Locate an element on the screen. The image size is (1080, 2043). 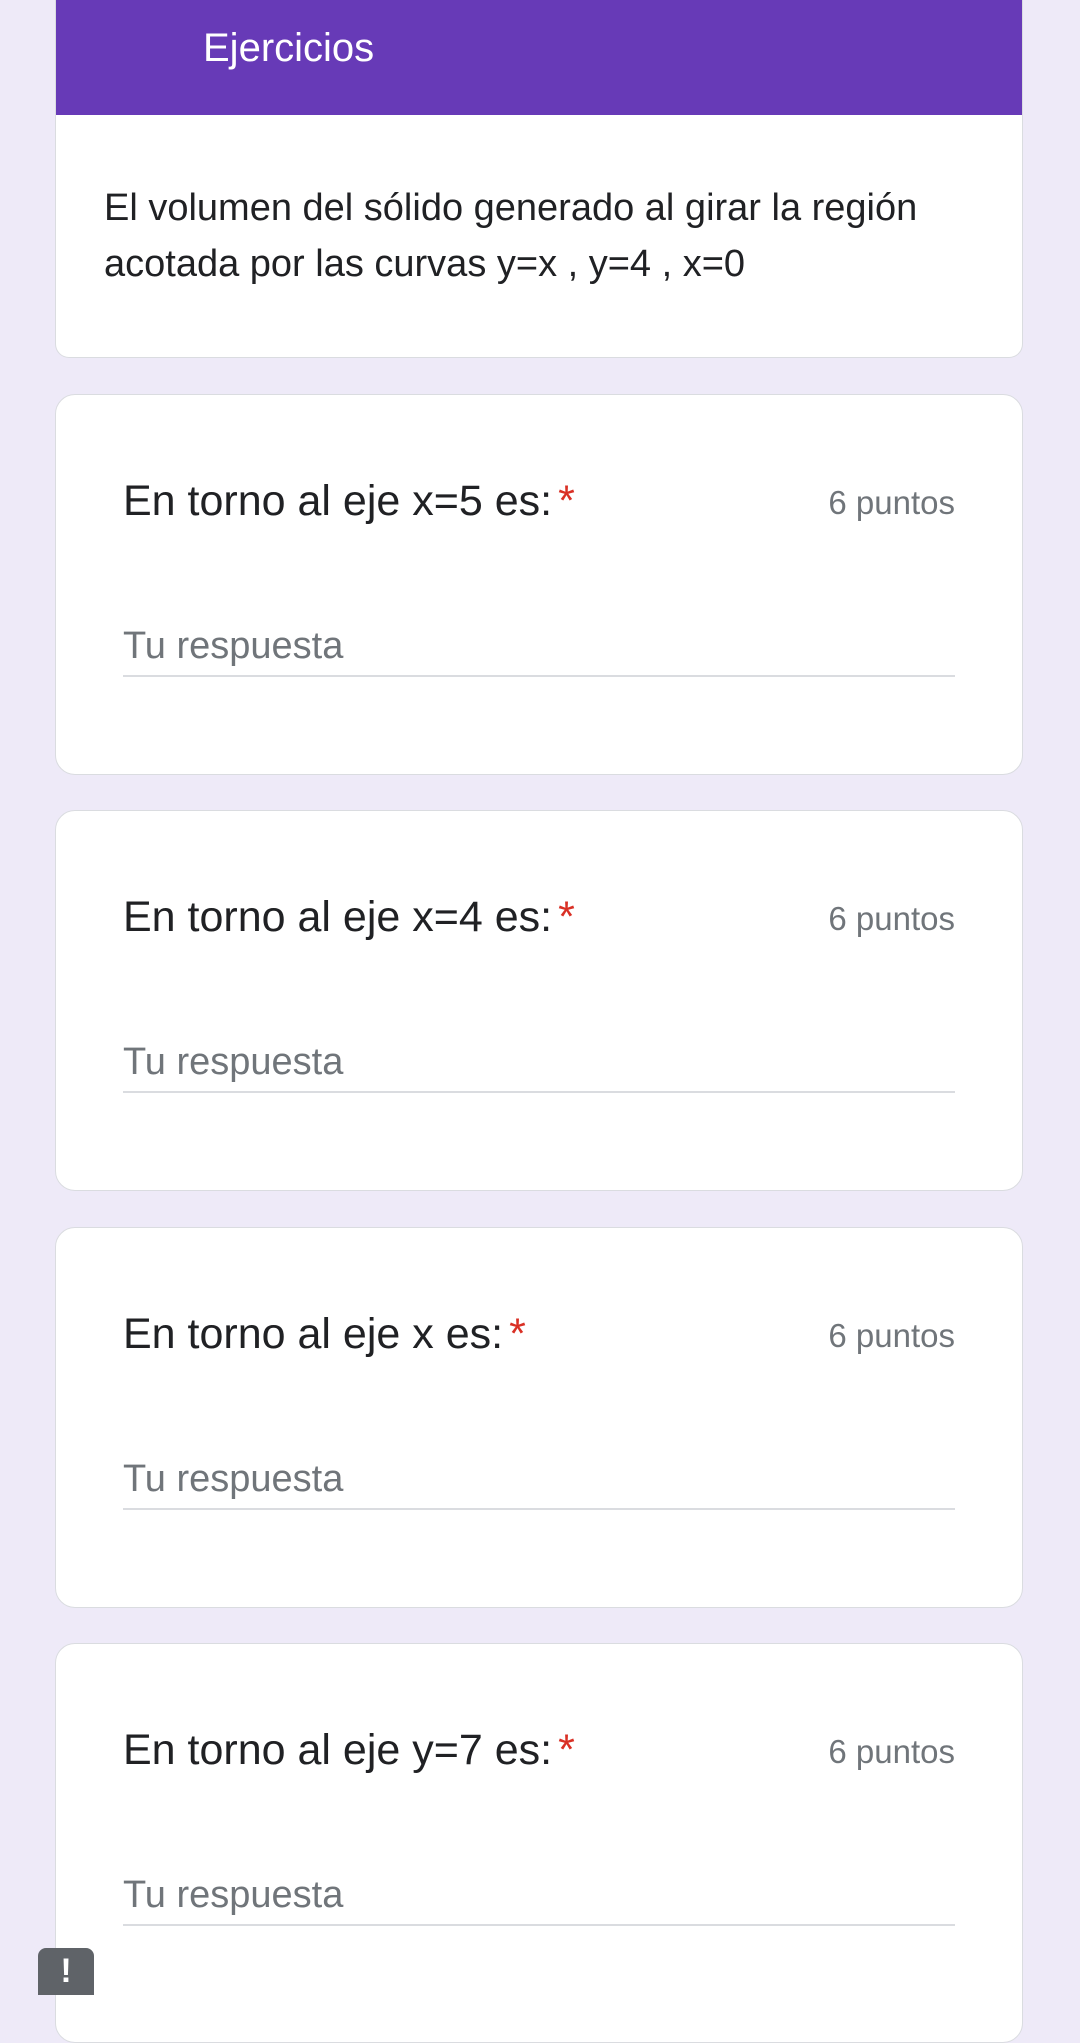
question-title: En torno al eje x=5 es: * is located at coordinates (349, 501).